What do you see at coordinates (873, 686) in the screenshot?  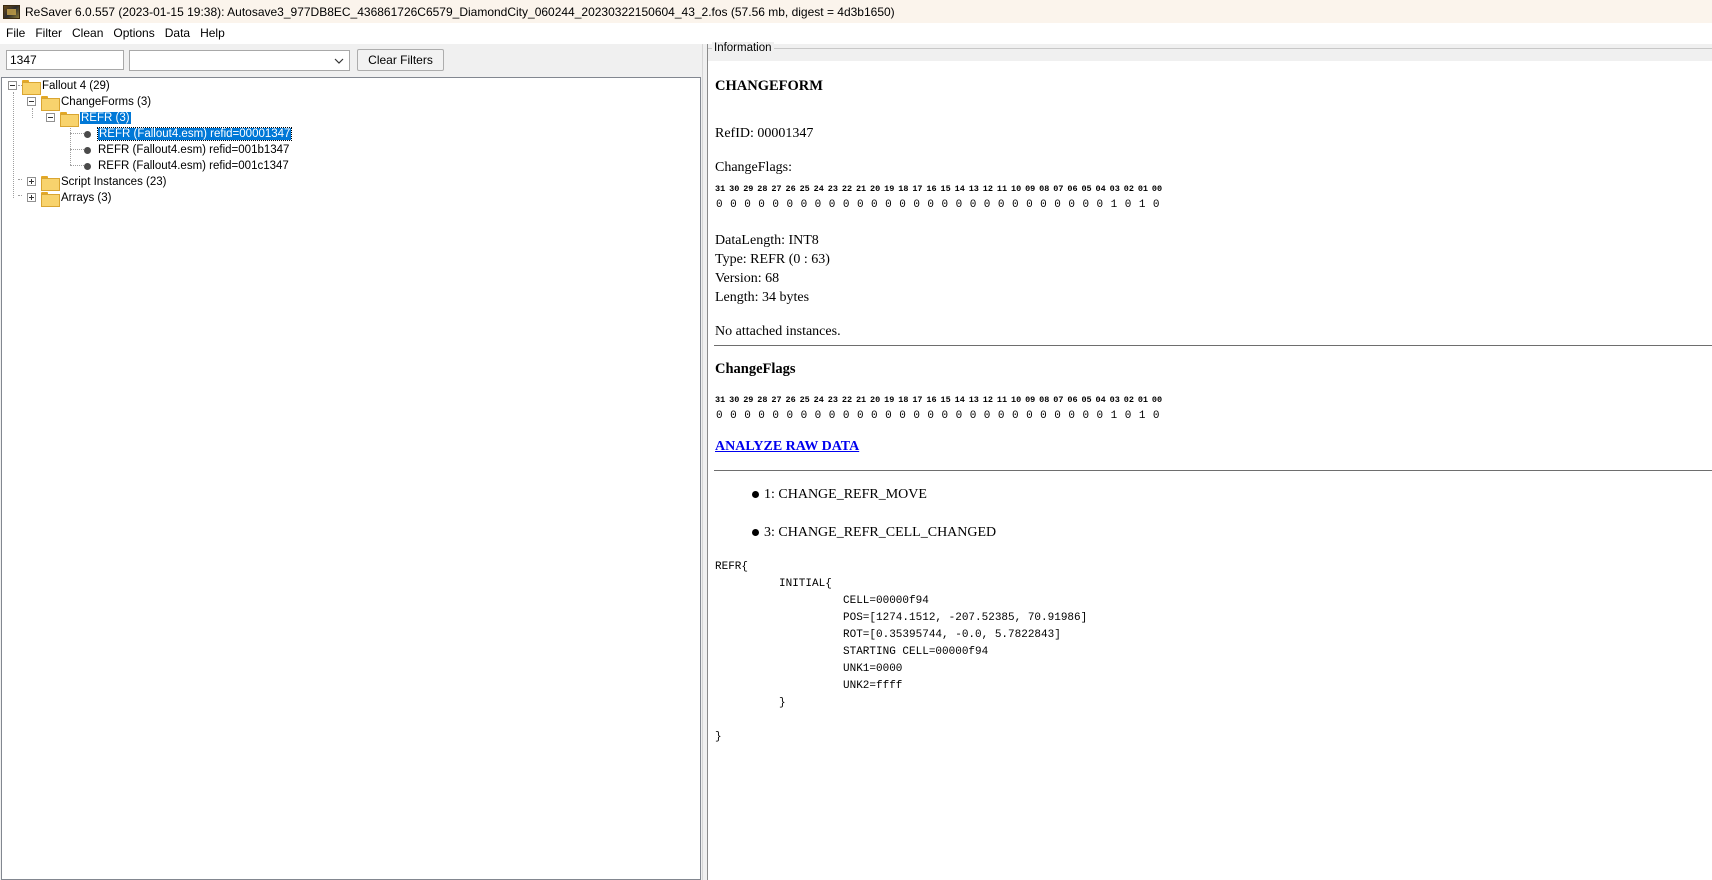 I see `code-line: UNK2=ffff` at bounding box center [873, 686].